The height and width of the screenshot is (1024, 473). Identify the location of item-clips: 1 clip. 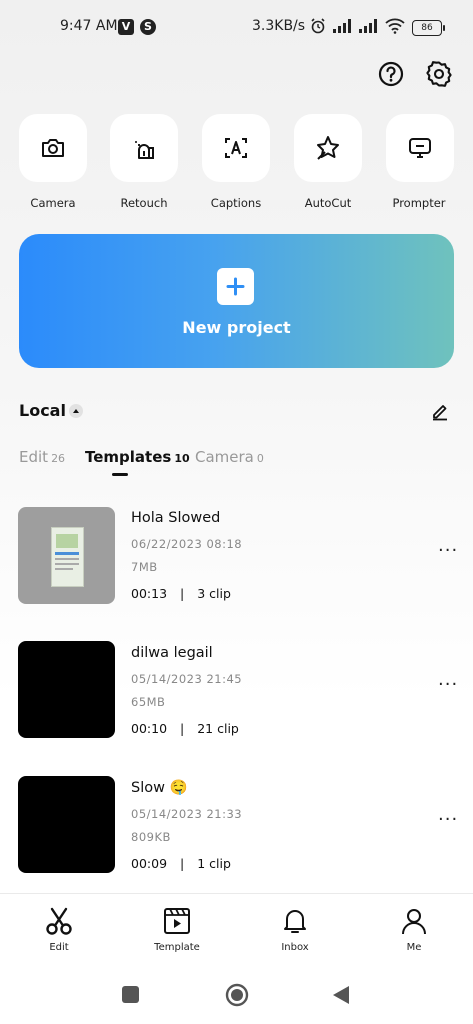
(214, 863).